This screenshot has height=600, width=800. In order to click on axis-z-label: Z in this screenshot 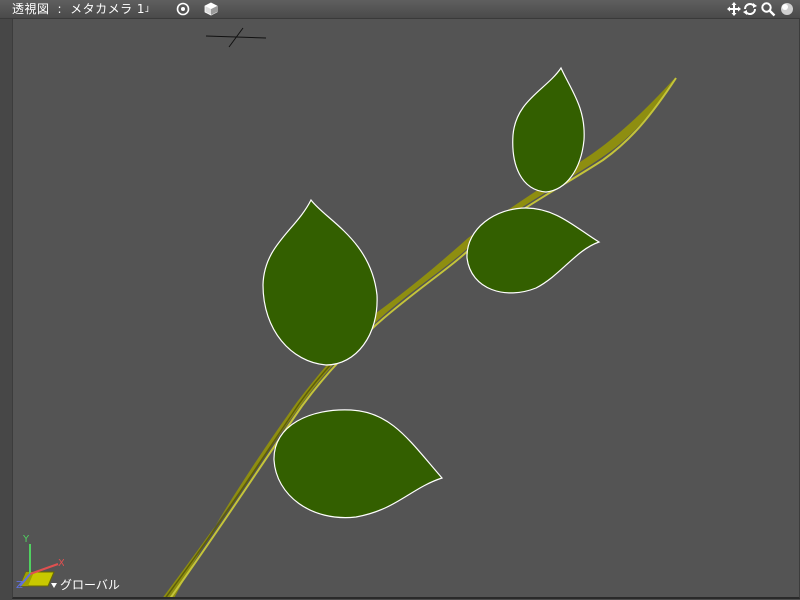, I will do `click(19, 585)`.